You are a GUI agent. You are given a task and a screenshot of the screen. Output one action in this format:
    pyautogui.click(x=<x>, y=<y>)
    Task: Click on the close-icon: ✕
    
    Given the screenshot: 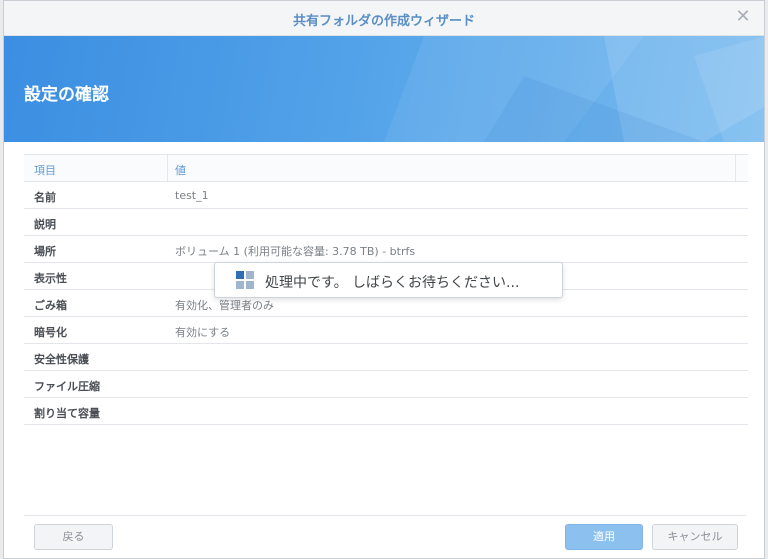 What is the action you would take?
    pyautogui.click(x=743, y=17)
    